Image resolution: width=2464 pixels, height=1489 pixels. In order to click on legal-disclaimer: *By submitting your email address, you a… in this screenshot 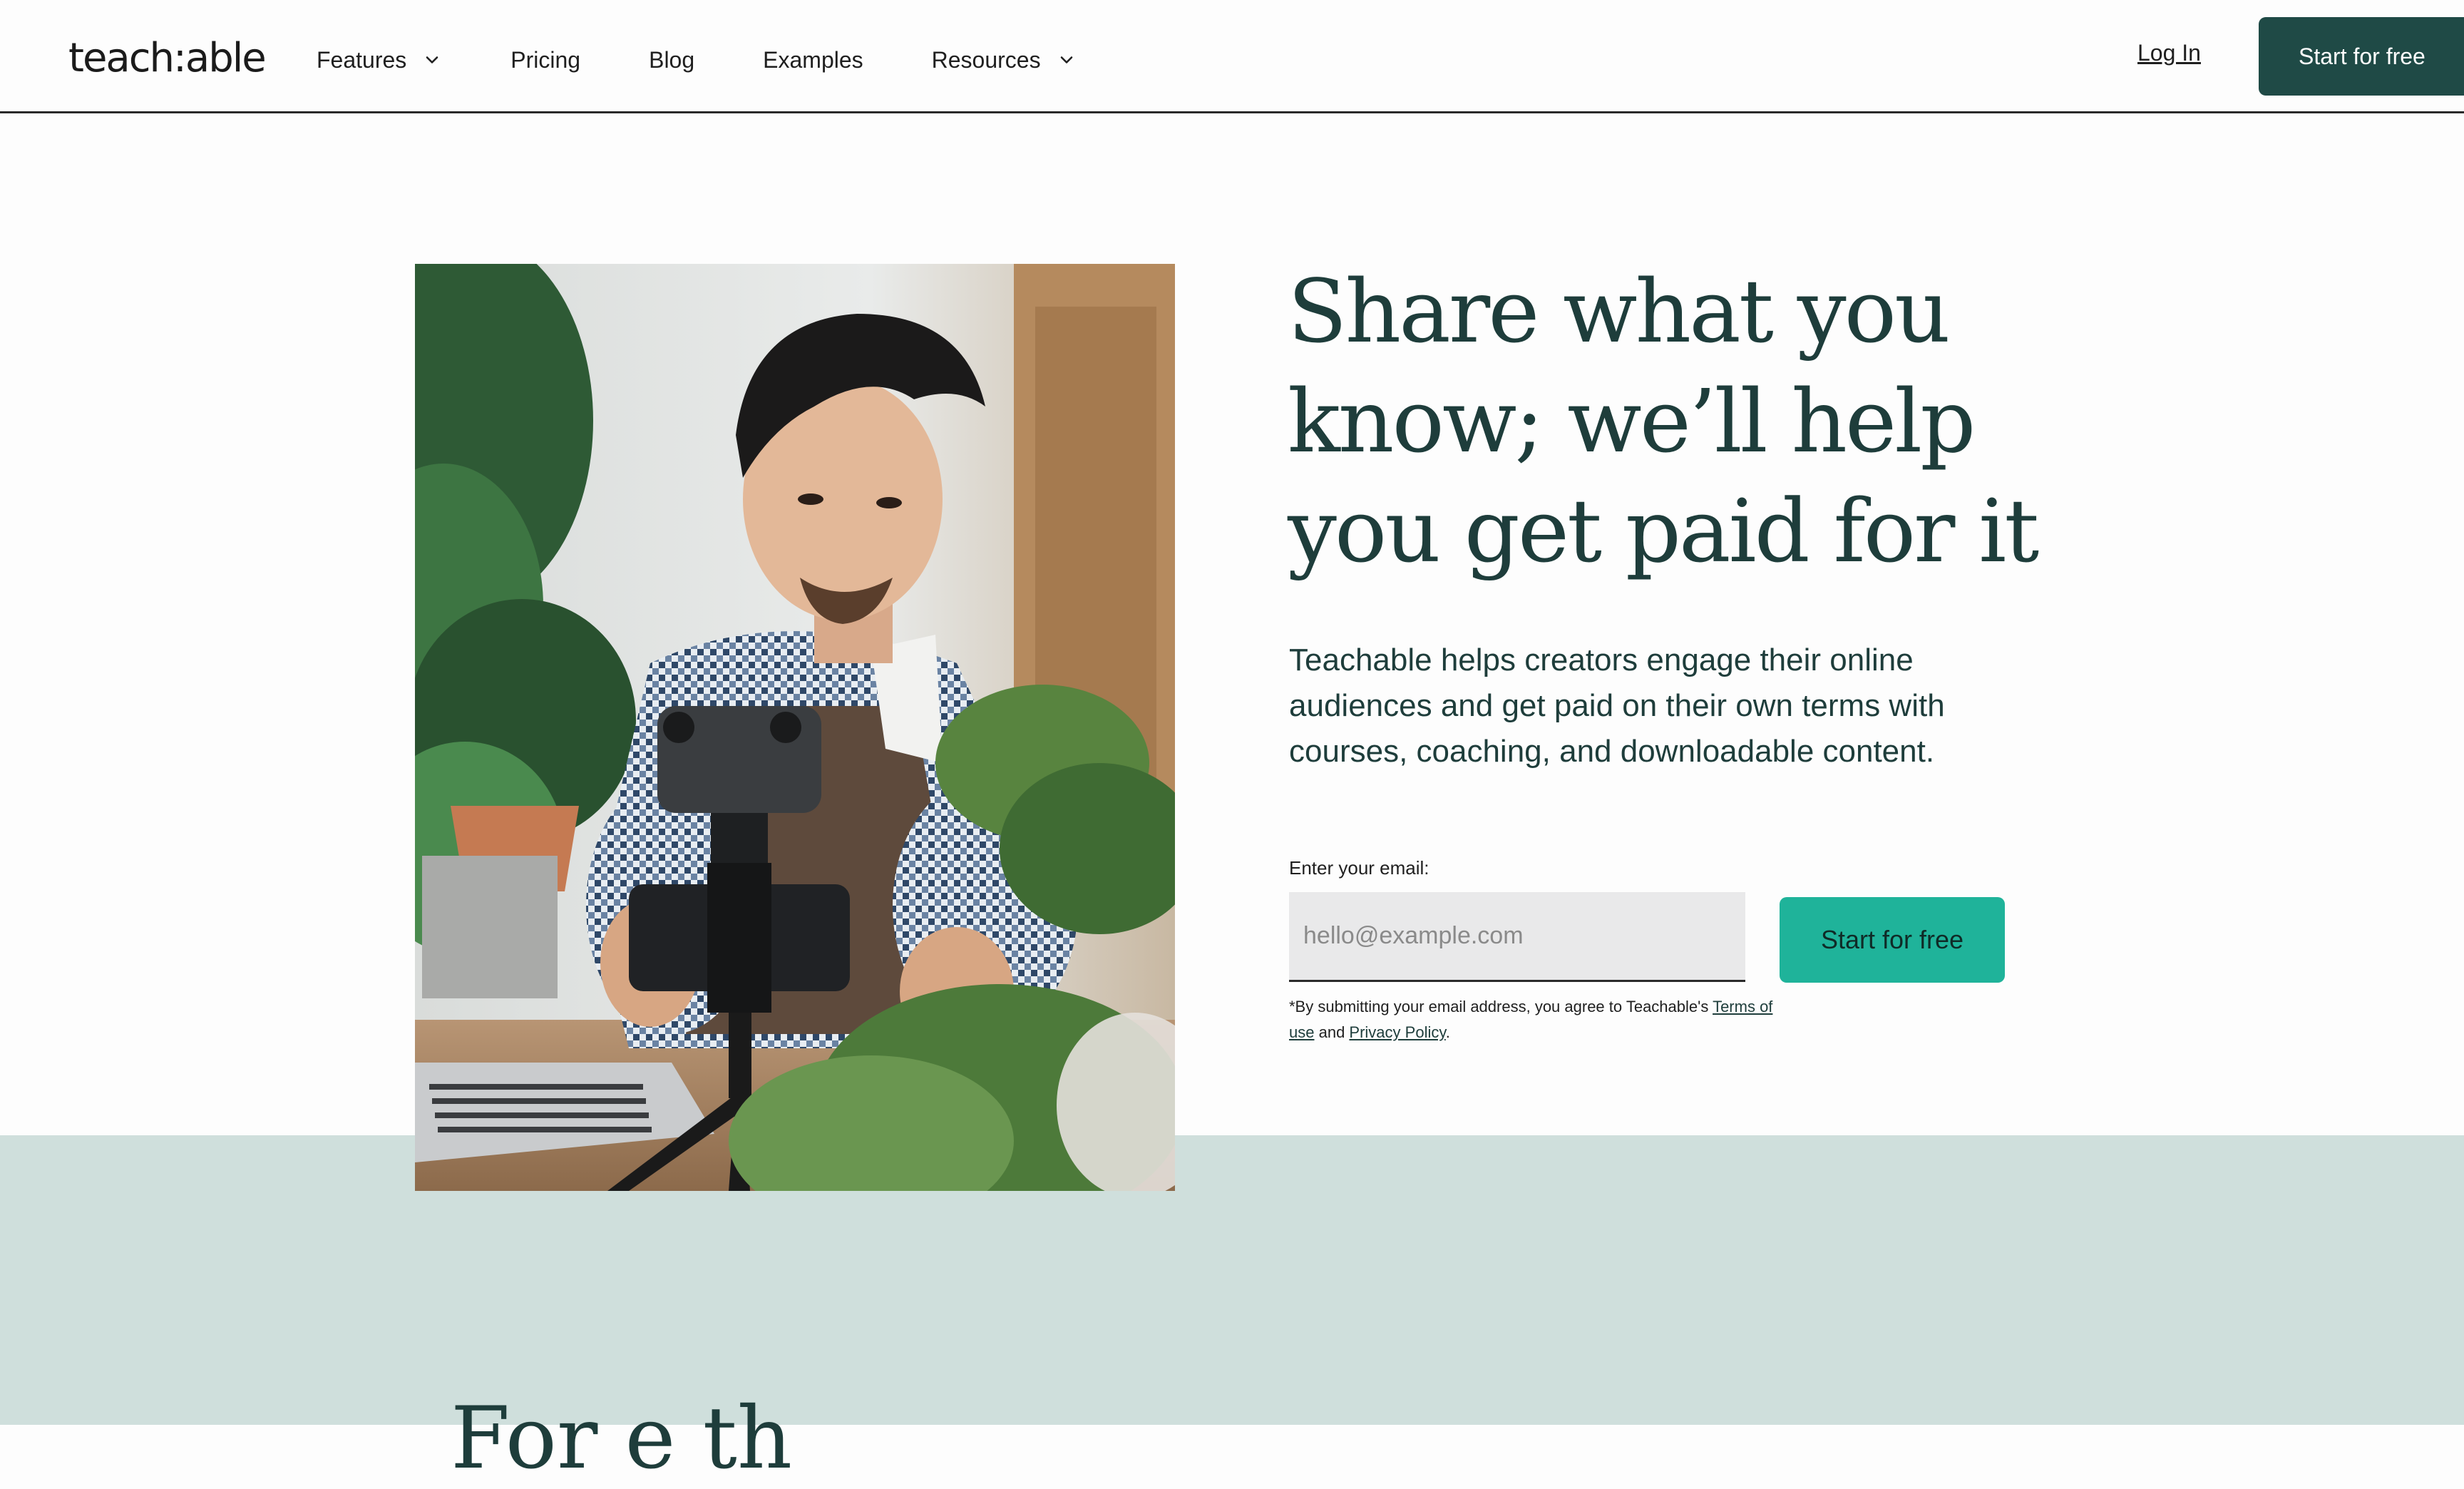, I will do `click(1538, 1019)`.